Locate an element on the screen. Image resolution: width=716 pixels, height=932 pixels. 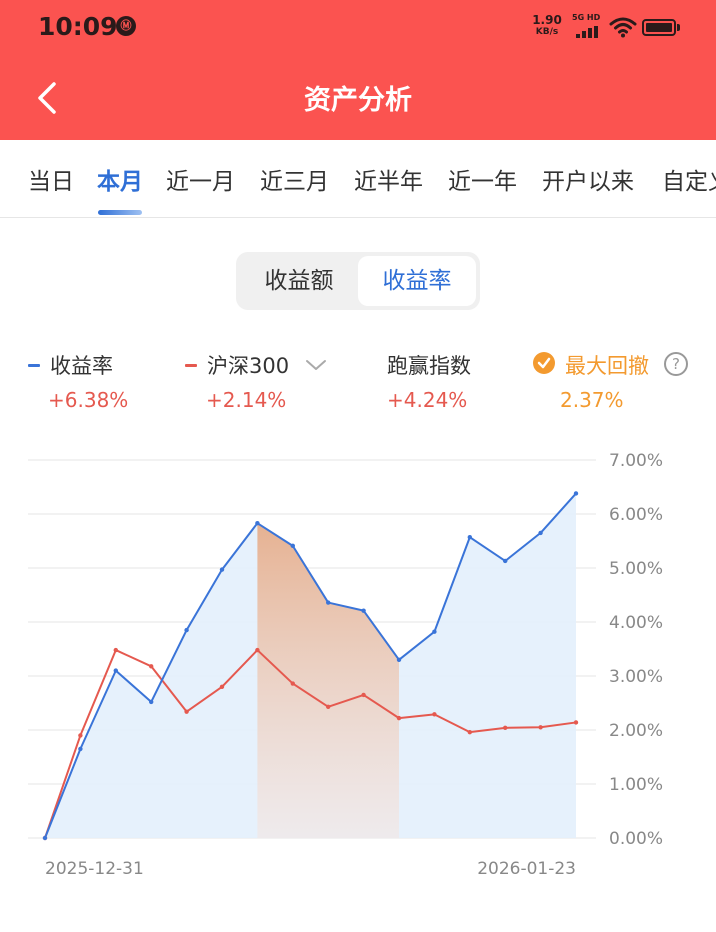
page-title: 资产分析 is located at coordinates (358, 100).